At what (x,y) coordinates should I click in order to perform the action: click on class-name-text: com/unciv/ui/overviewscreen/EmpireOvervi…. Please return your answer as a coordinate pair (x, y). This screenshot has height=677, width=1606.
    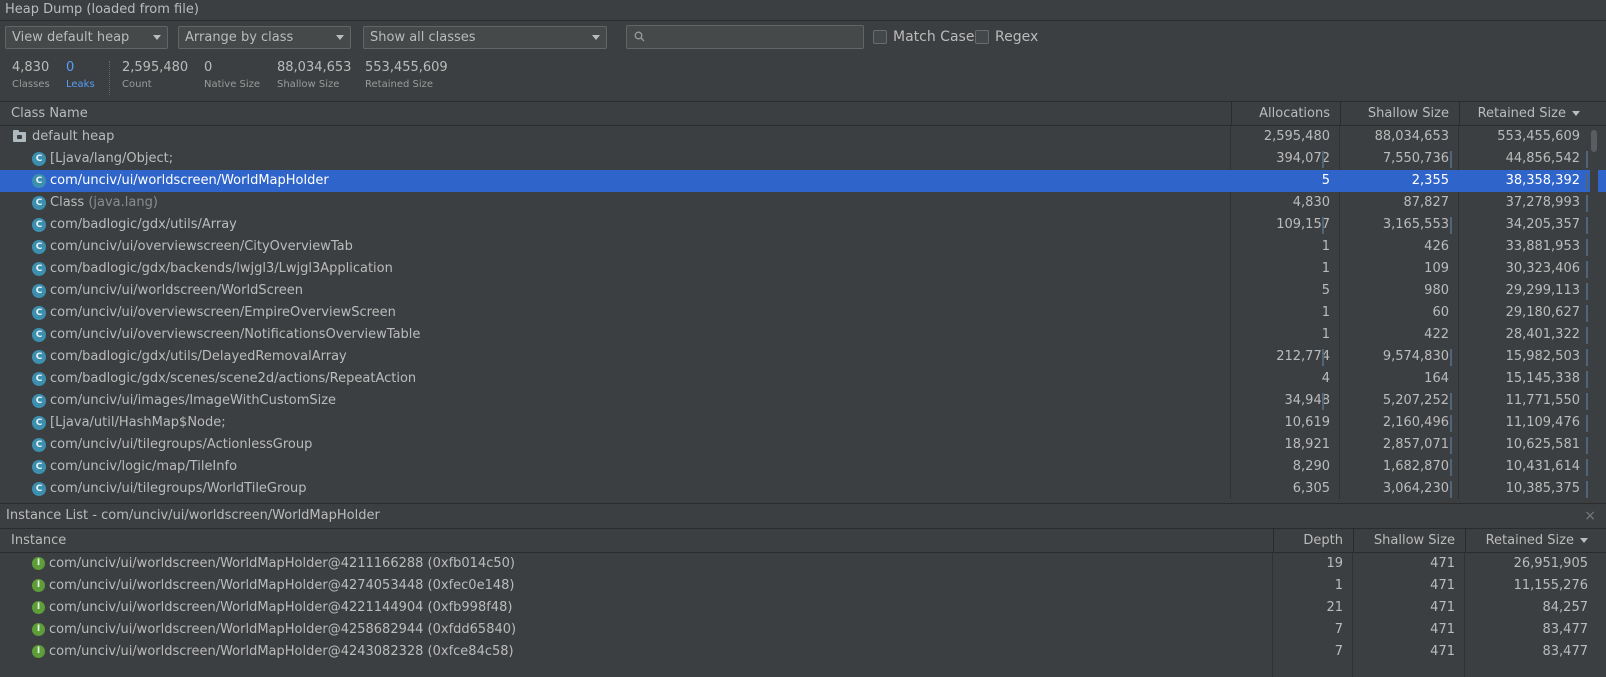
    Looking at the image, I should click on (223, 312).